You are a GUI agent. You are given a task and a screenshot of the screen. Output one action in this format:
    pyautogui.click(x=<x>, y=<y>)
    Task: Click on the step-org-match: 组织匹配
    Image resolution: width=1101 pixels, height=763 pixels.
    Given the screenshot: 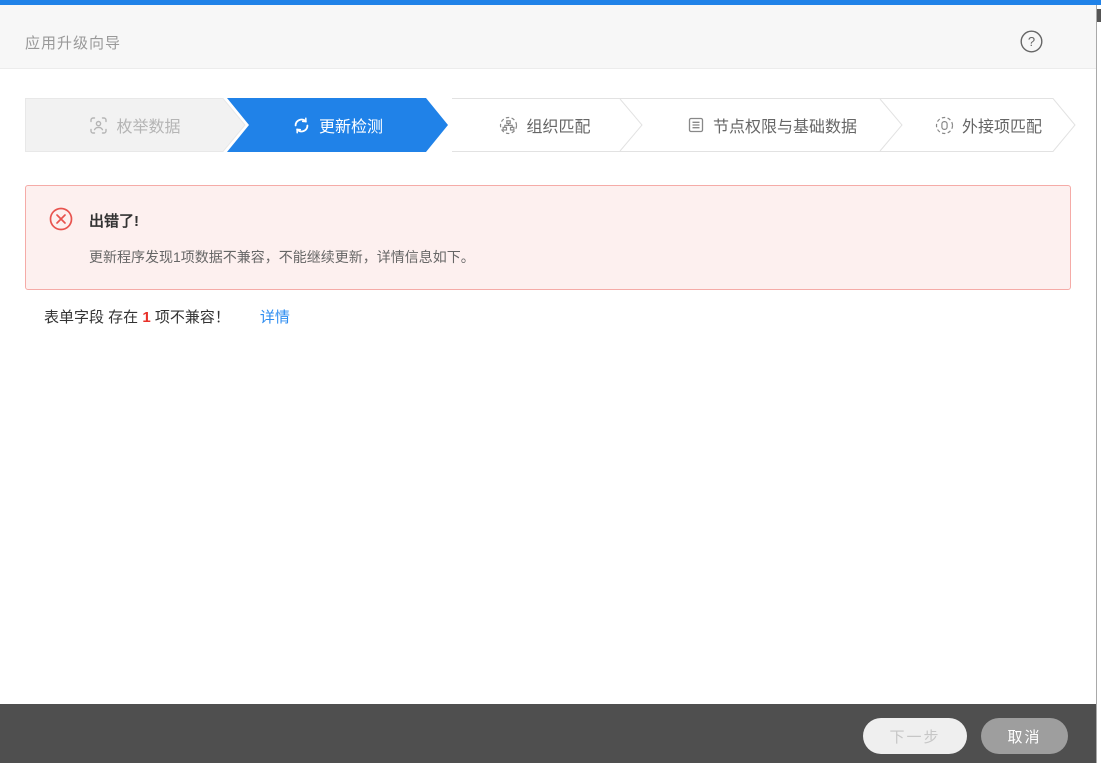 What is the action you would take?
    pyautogui.click(x=545, y=125)
    